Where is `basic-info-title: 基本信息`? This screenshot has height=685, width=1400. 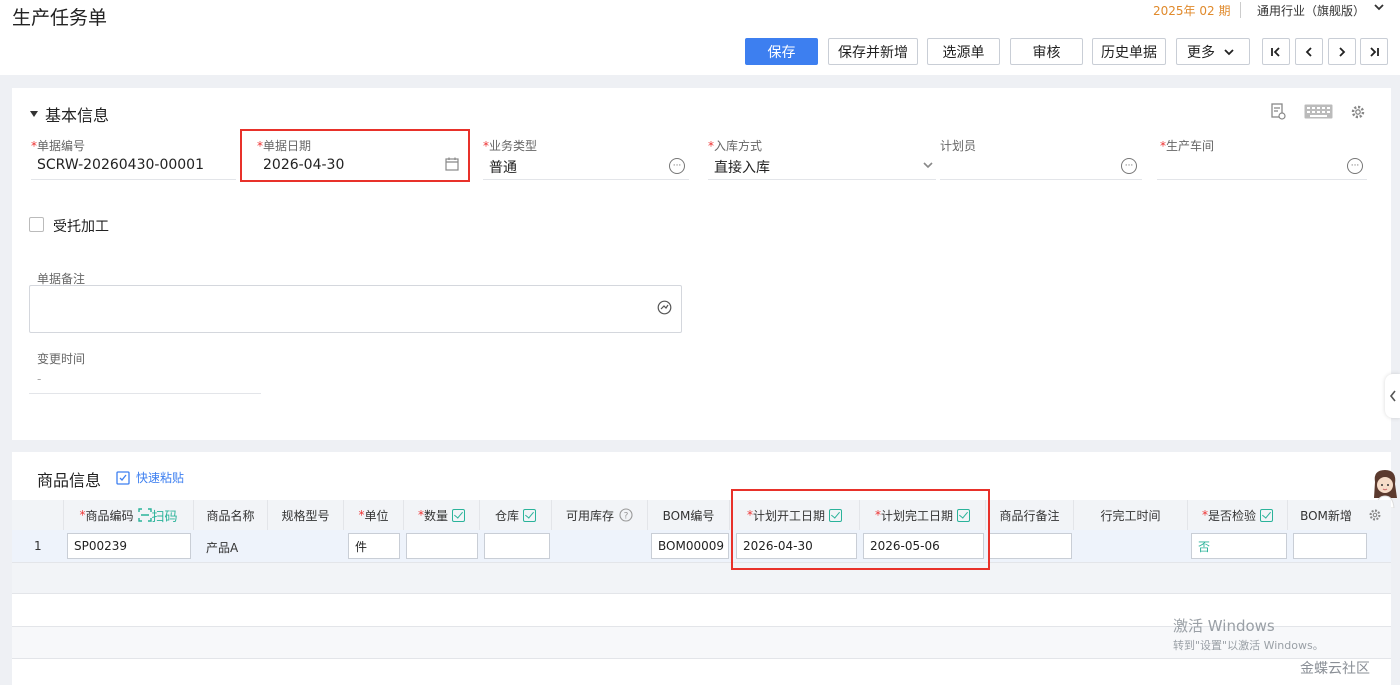
basic-info-title: 基本信息 is located at coordinates (77, 115).